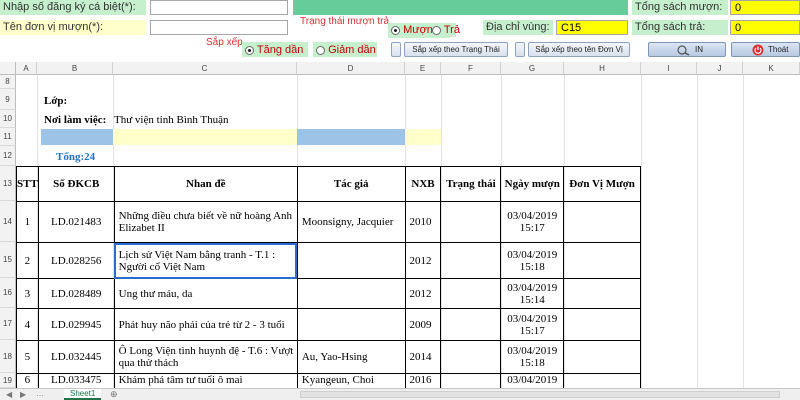 This screenshot has height=400, width=800. What do you see at coordinates (423, 68) in the screenshot?
I see `column-header-e: E` at bounding box center [423, 68].